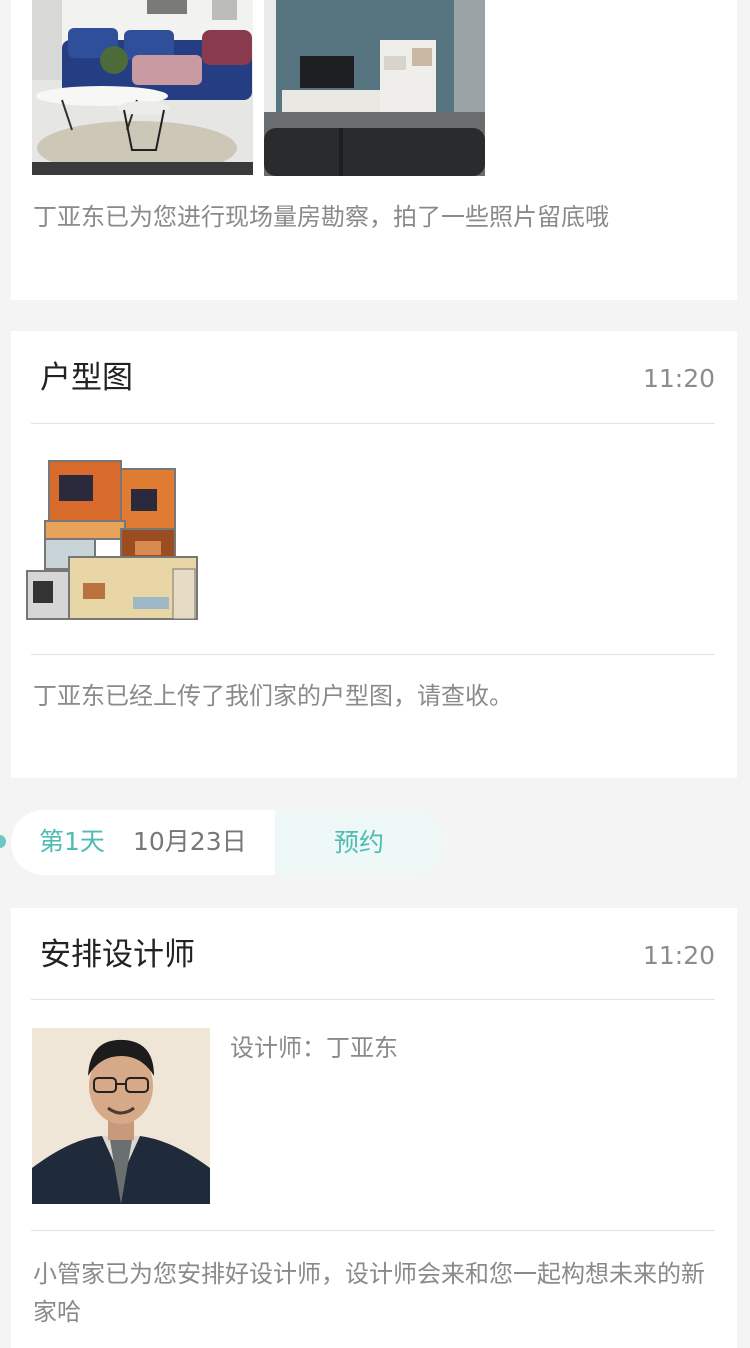 The width and height of the screenshot is (750, 1348). I want to click on living-room-photo, so click(142, 87).